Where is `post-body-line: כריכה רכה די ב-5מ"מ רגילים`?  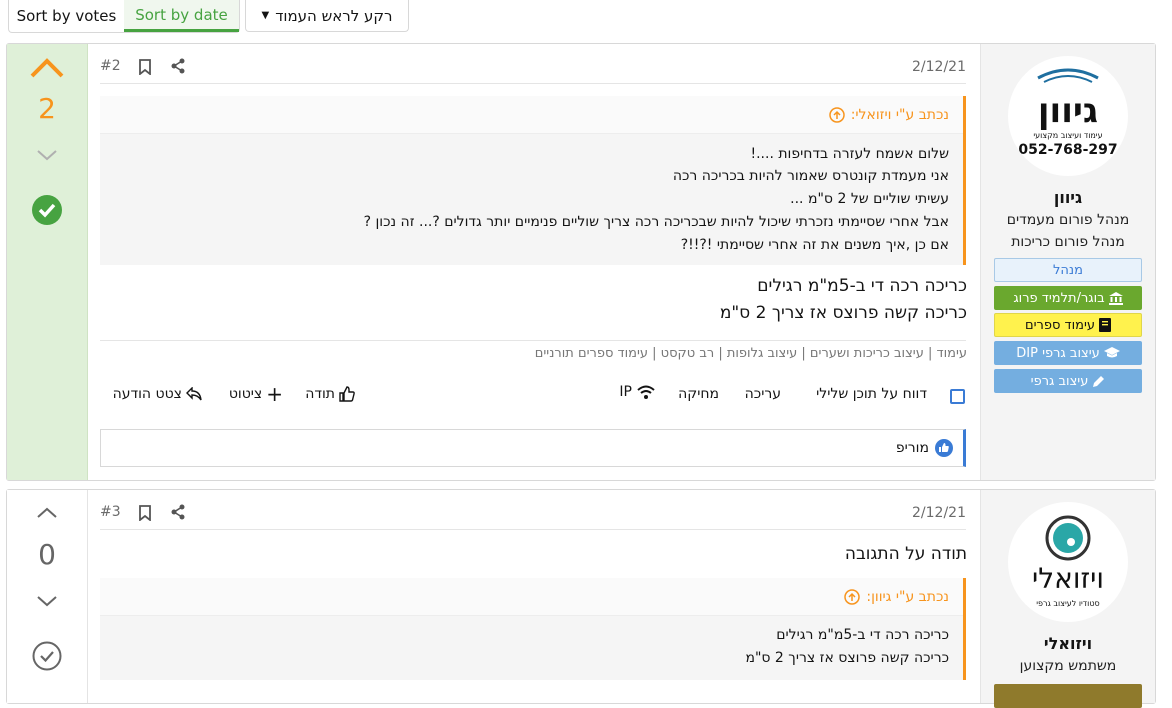 post-body-line: כריכה רכה די ב-5מ"מ רגילים is located at coordinates (862, 286).